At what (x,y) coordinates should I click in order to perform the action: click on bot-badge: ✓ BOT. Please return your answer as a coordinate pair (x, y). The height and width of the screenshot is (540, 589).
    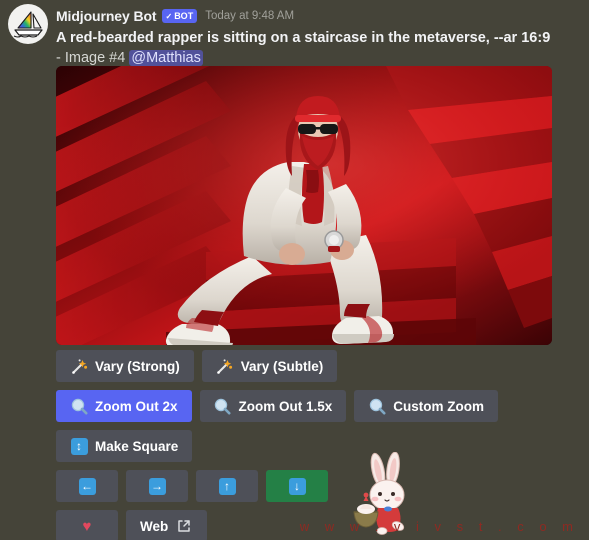
    Looking at the image, I should click on (180, 16).